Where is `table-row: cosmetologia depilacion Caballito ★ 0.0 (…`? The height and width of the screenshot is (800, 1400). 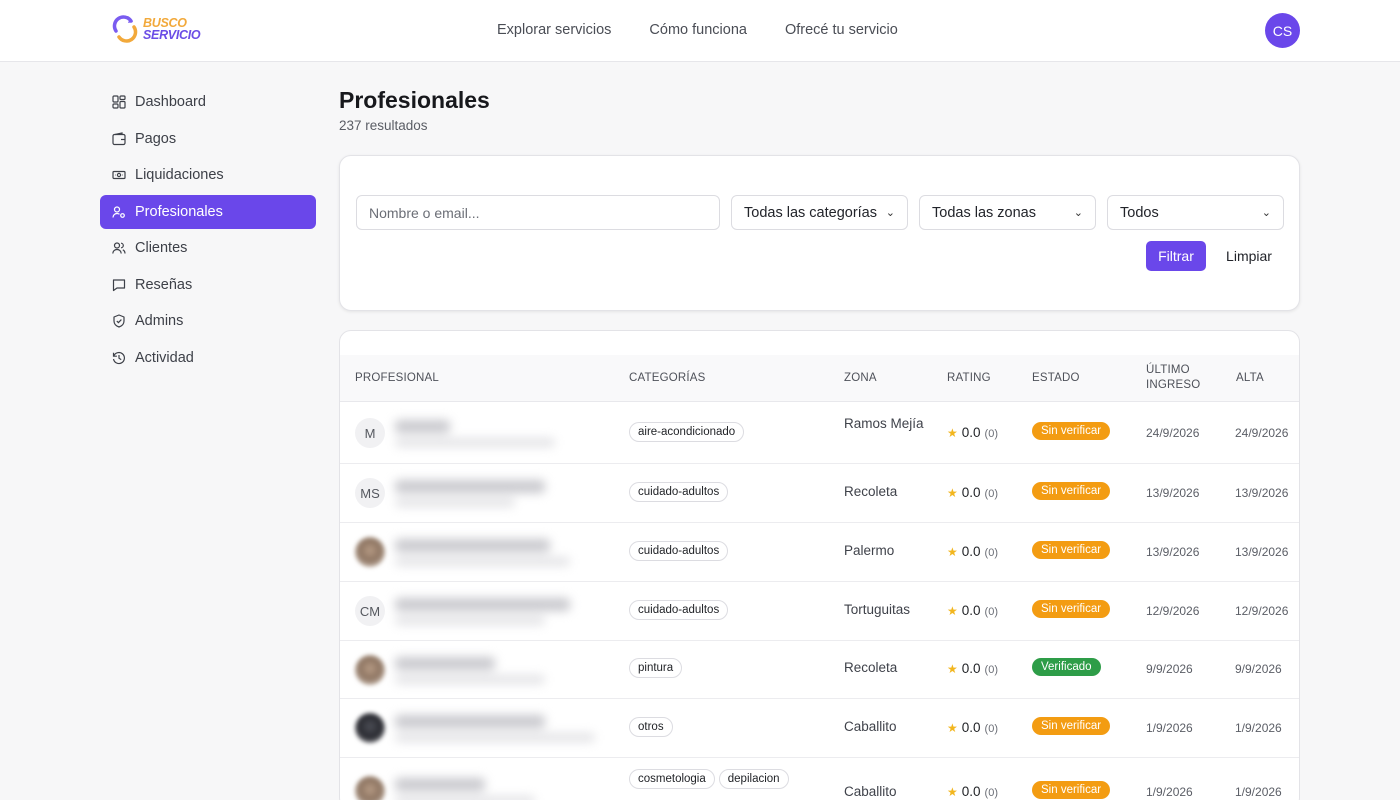
table-row: cosmetologia depilacion Caballito ★ 0.0 (… is located at coordinates (819, 779).